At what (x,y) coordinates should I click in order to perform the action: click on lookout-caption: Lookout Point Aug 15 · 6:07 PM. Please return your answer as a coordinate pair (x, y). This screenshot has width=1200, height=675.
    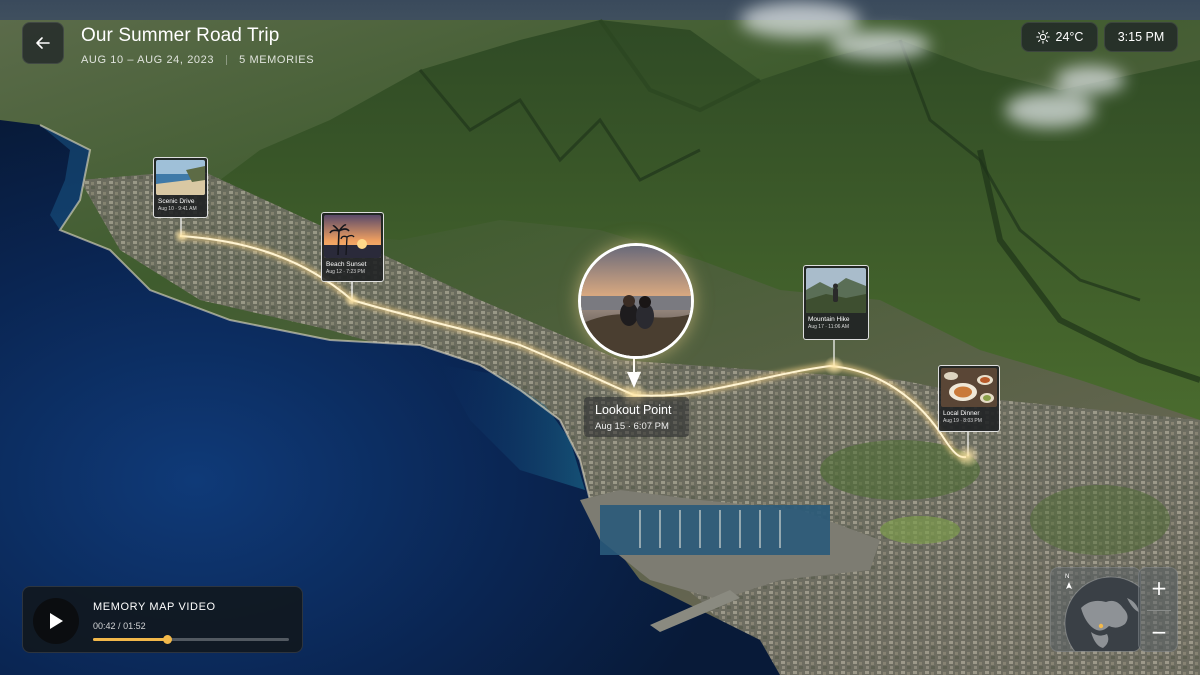
    Looking at the image, I should click on (636, 417).